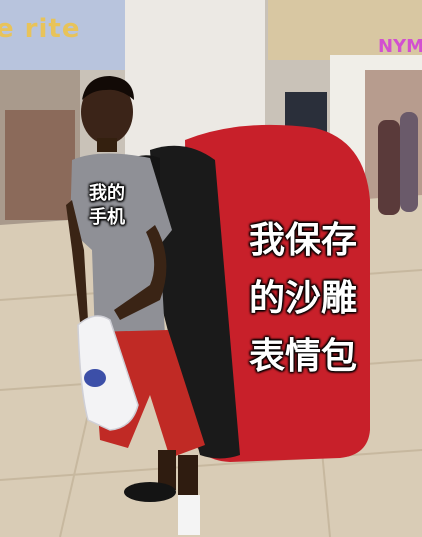  Describe the element at coordinates (40, 165) in the screenshot. I see `left-store-interior` at that location.